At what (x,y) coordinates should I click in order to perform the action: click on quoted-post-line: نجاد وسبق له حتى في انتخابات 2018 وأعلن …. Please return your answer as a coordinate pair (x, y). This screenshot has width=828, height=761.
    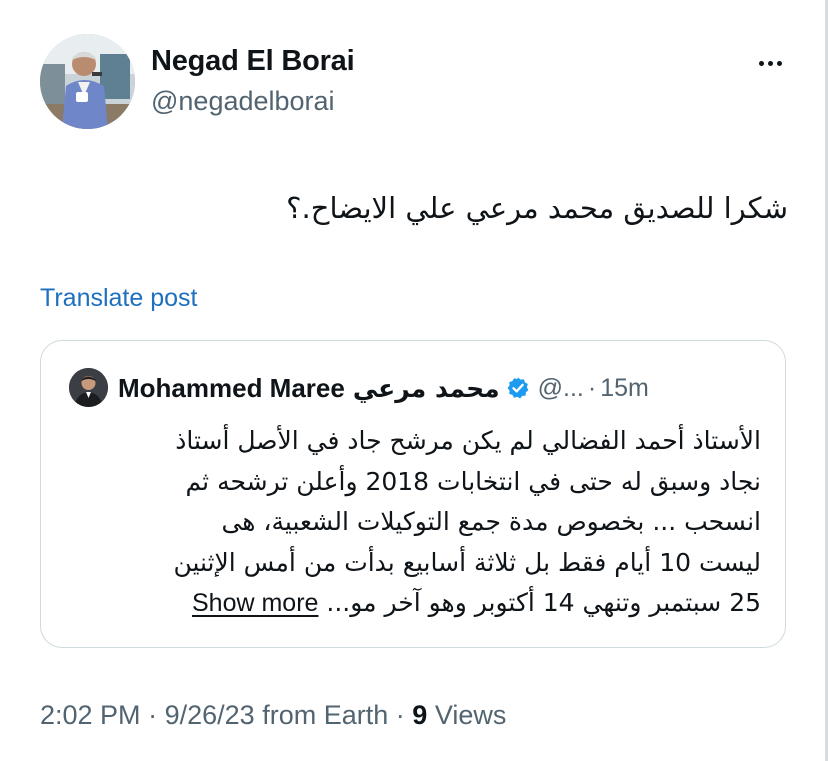
    Looking at the image, I should click on (473, 481).